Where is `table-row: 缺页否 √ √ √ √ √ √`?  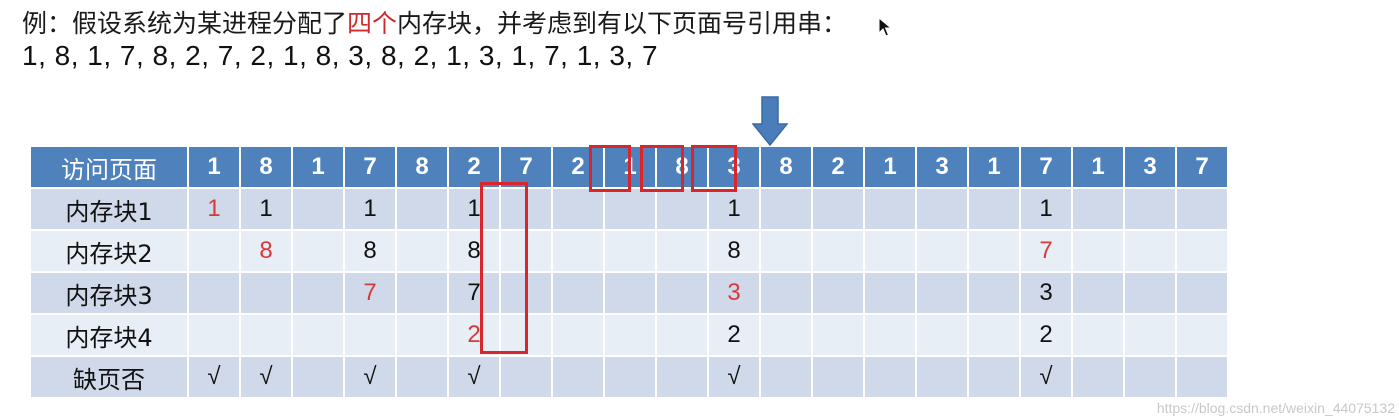
table-row: 缺页否 √ √ √ √ √ √ is located at coordinates (630, 377).